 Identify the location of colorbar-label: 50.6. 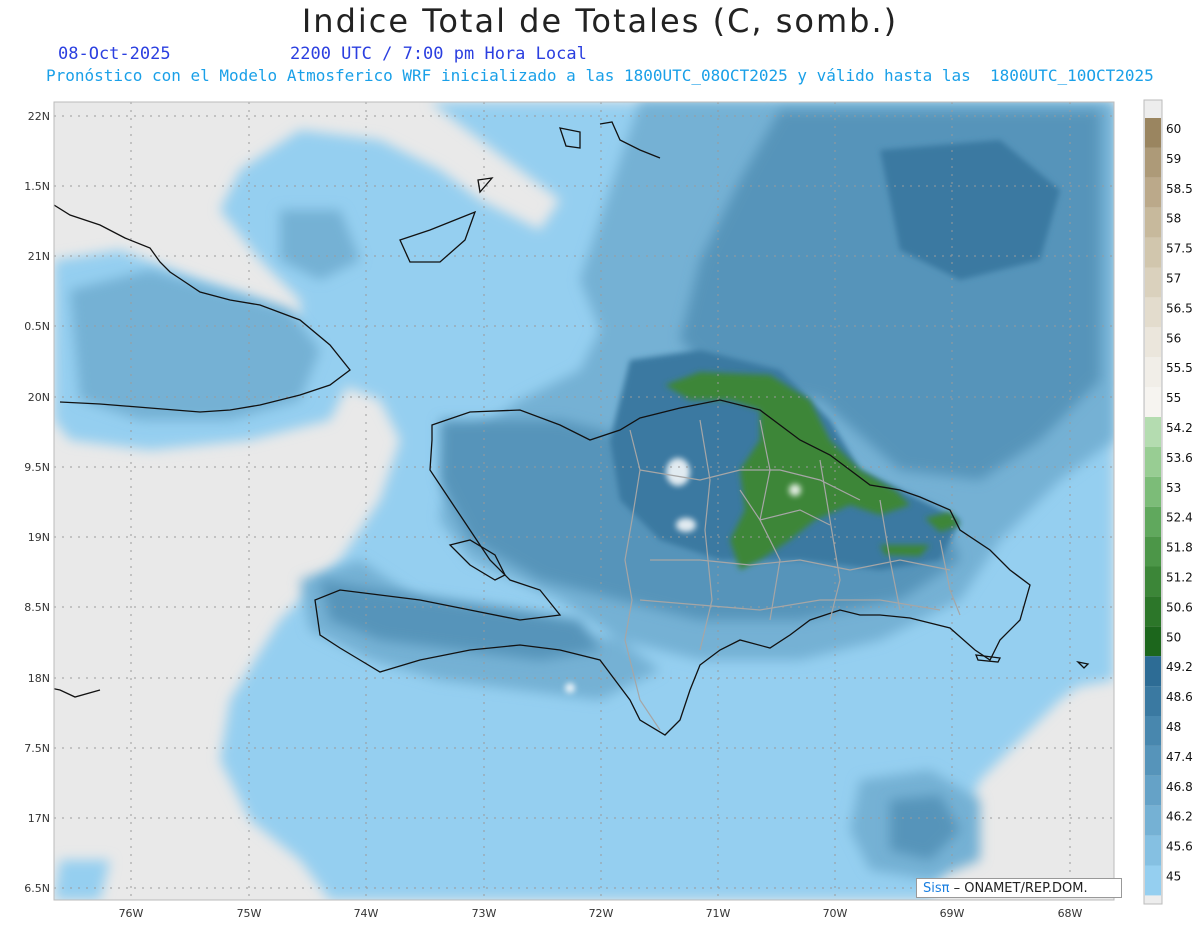
(1179, 607).